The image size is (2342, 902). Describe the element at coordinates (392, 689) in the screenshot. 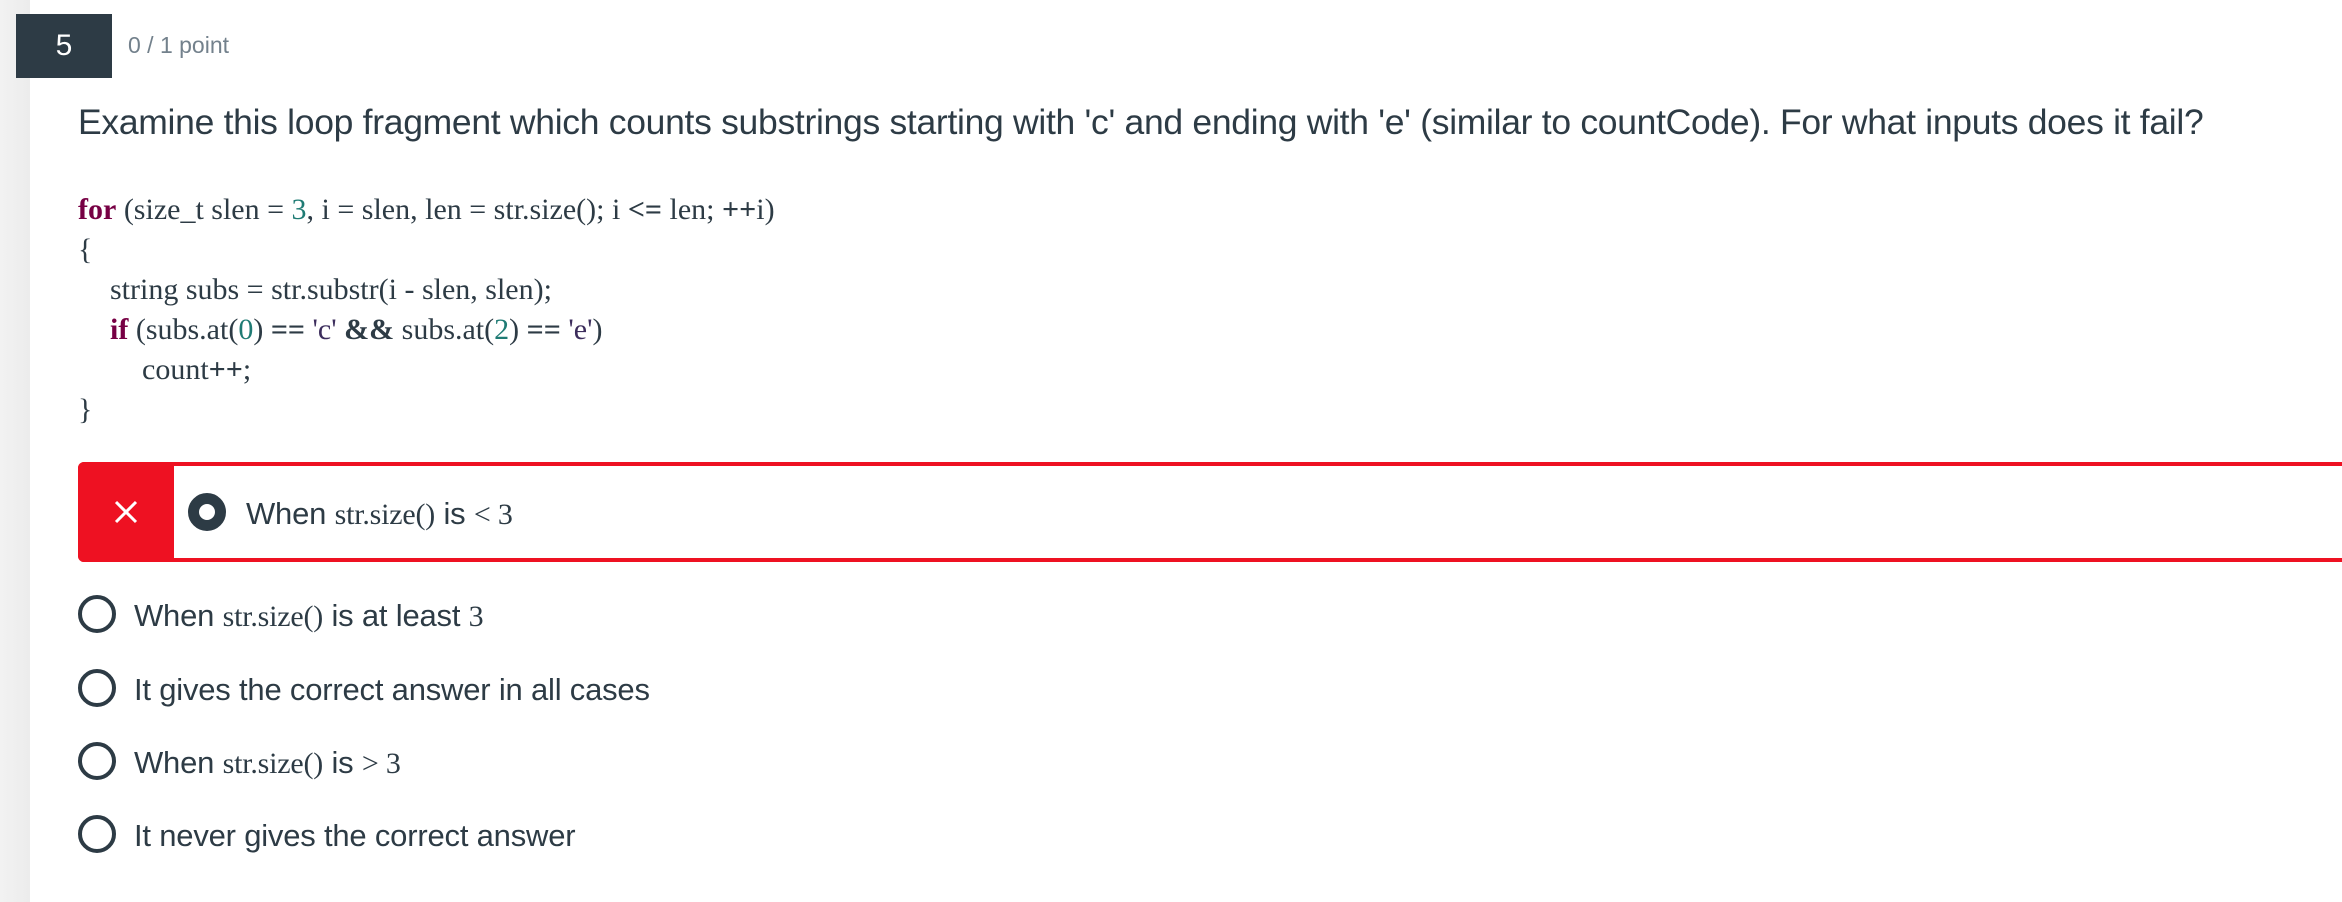

I see `answer-label: It gives the correct answer in all cases` at that location.